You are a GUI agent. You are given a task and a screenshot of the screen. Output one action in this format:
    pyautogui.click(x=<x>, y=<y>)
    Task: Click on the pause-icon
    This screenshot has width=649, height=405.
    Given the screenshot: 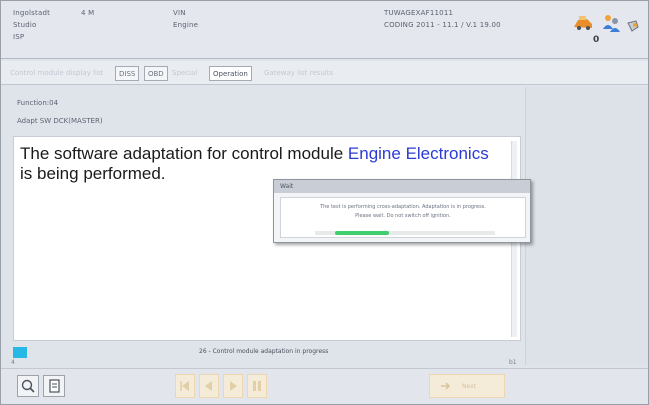 What is the action you would take?
    pyautogui.click(x=257, y=386)
    